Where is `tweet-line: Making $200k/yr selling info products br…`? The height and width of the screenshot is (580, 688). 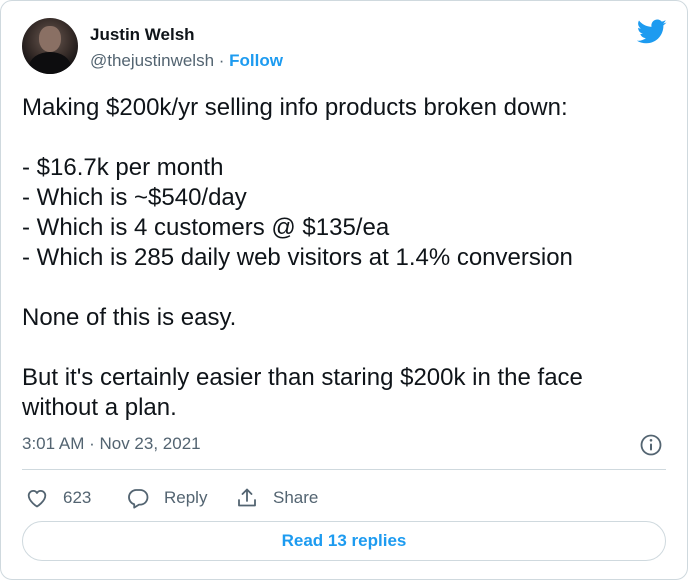 tweet-line: Making $200k/yr selling info products br… is located at coordinates (295, 107).